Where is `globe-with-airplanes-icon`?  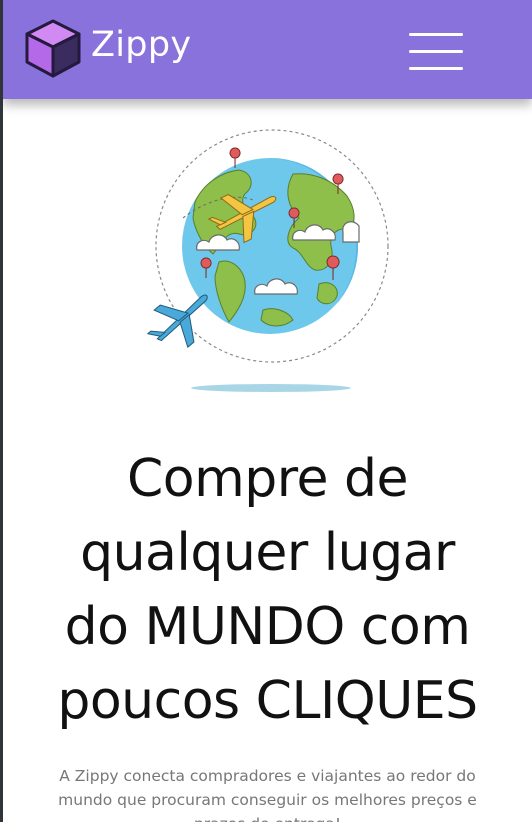
globe-with-airplanes-icon is located at coordinates (267, 260).